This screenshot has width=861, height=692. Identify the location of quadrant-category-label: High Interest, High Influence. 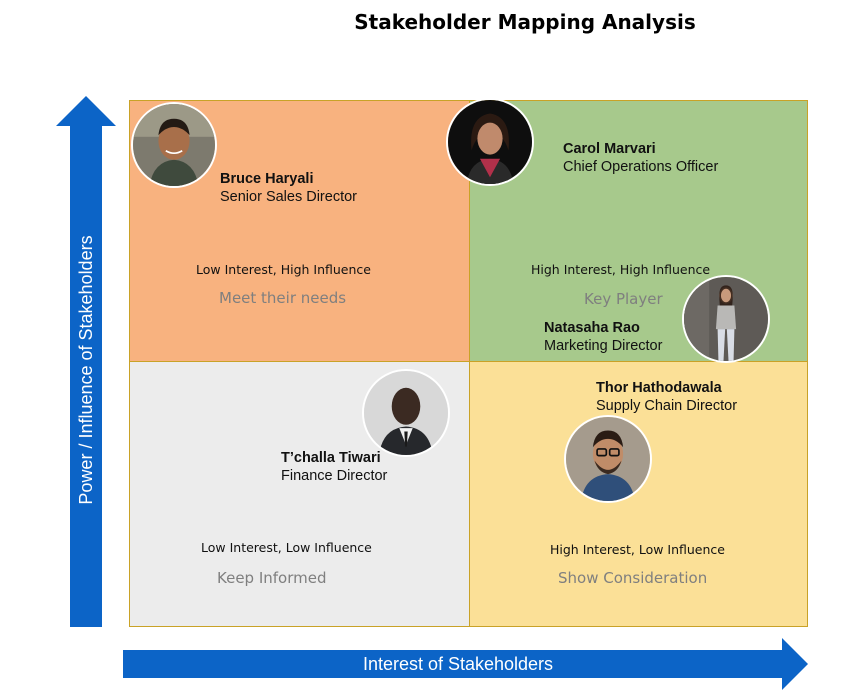
(621, 269).